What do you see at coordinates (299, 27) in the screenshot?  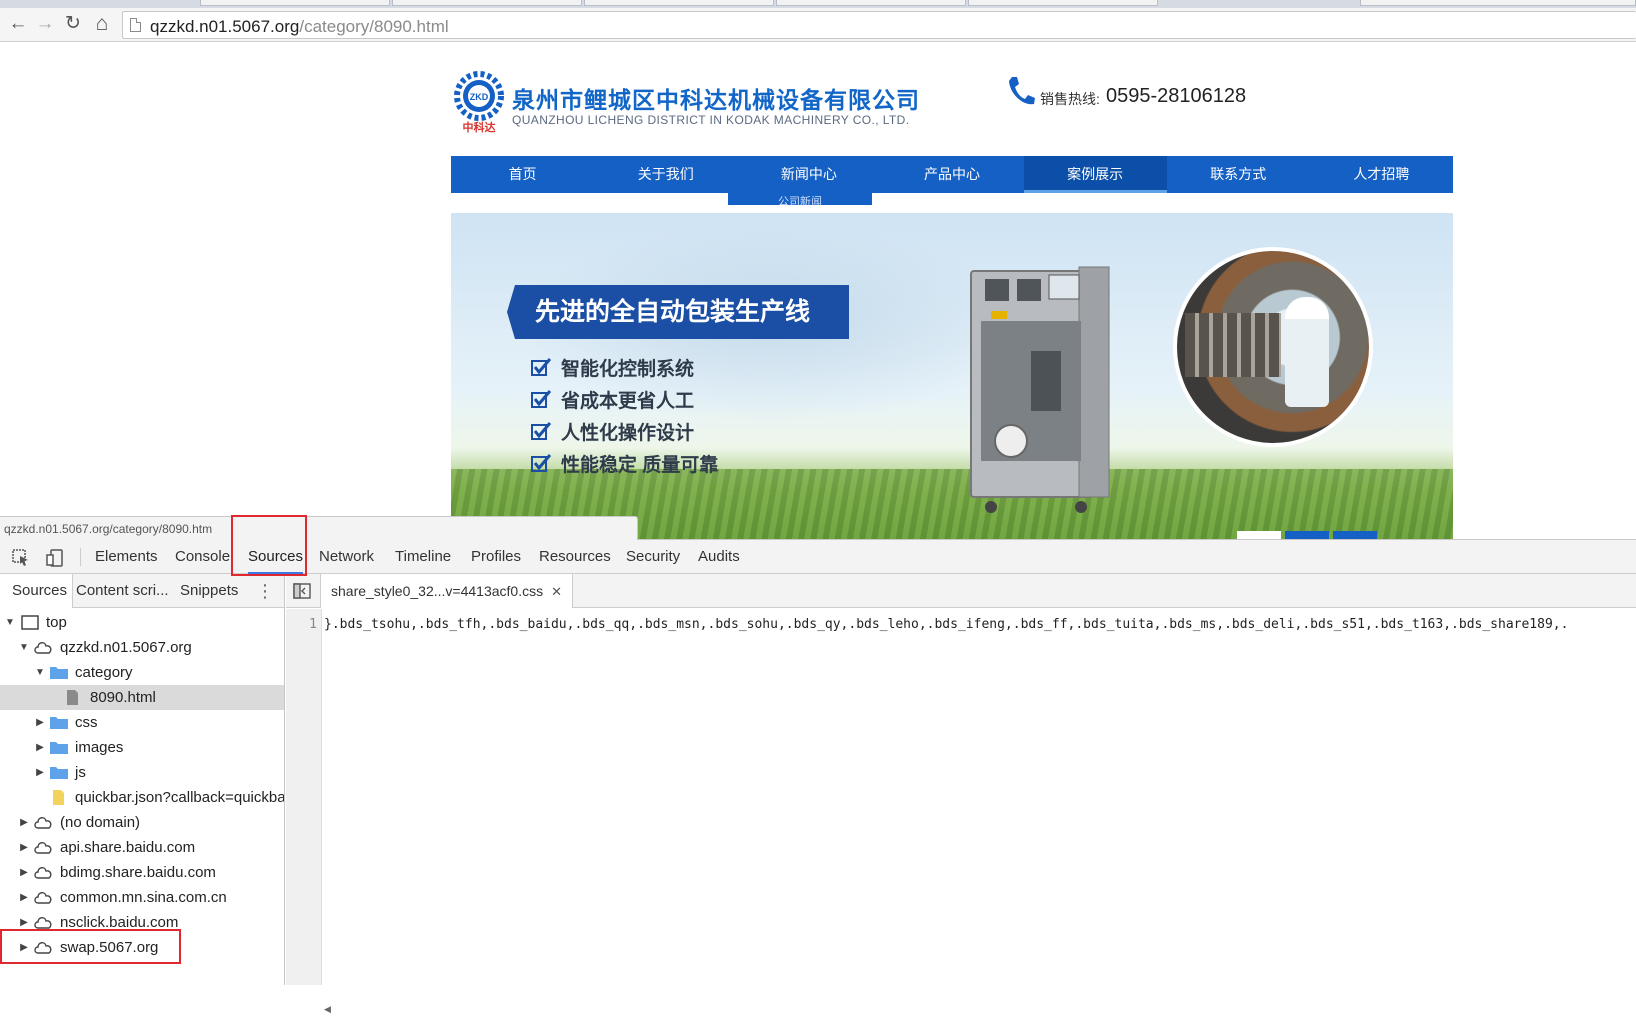 I see `url-text: qzzkd.n01.5067.org/category/8090.html` at bounding box center [299, 27].